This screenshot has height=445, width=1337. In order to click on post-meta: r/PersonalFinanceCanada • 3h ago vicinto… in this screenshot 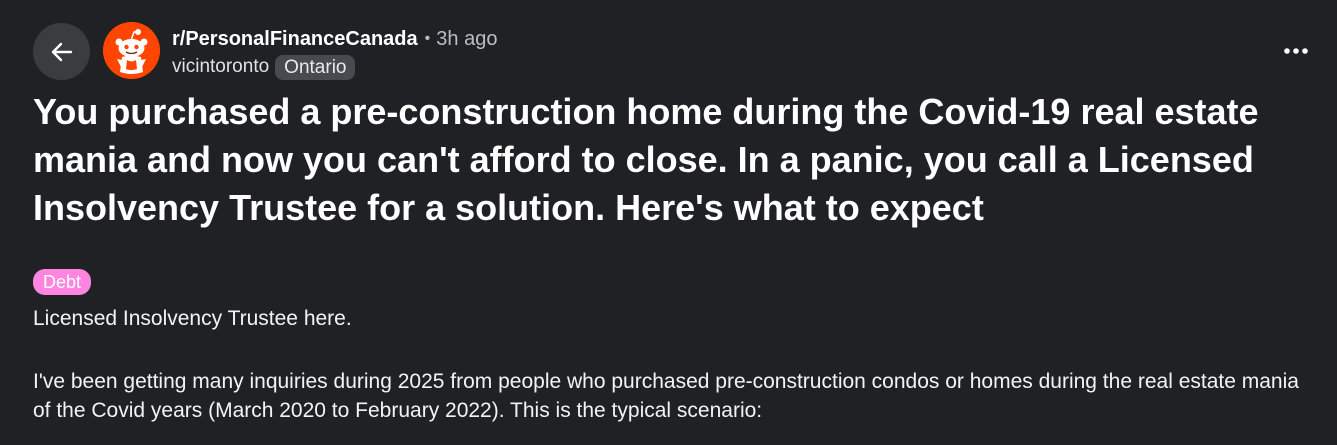, I will do `click(334, 53)`.